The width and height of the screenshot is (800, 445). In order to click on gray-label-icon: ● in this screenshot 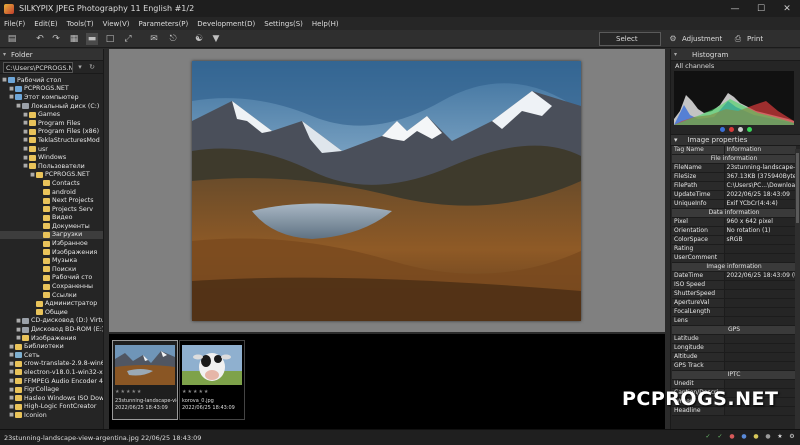, I will do `click(768, 437)`.